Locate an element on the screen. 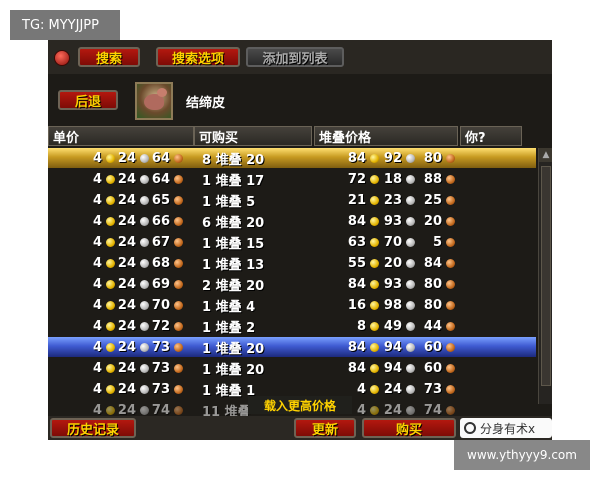  stack-silver-value: 98 is located at coordinates (392, 305).